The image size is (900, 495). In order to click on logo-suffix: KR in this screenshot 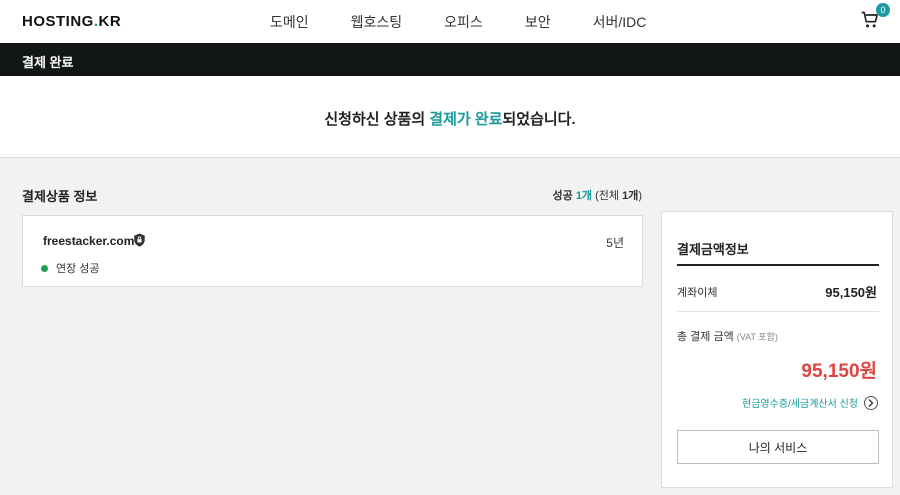, I will do `click(110, 21)`.